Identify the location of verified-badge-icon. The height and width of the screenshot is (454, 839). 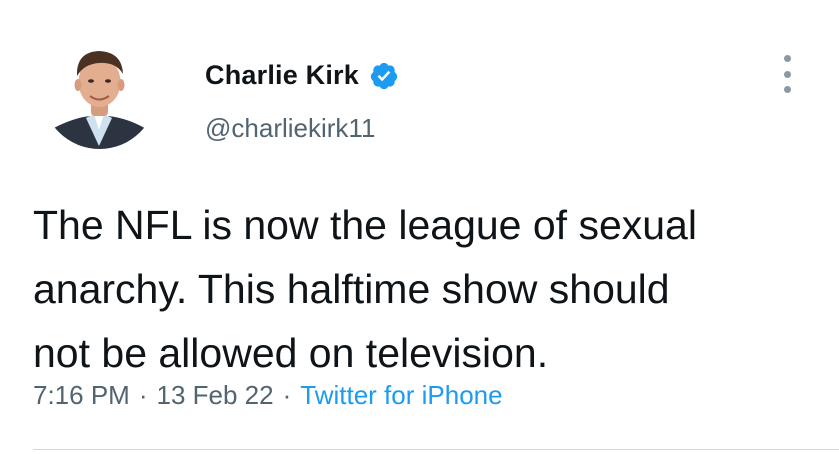
(384, 75).